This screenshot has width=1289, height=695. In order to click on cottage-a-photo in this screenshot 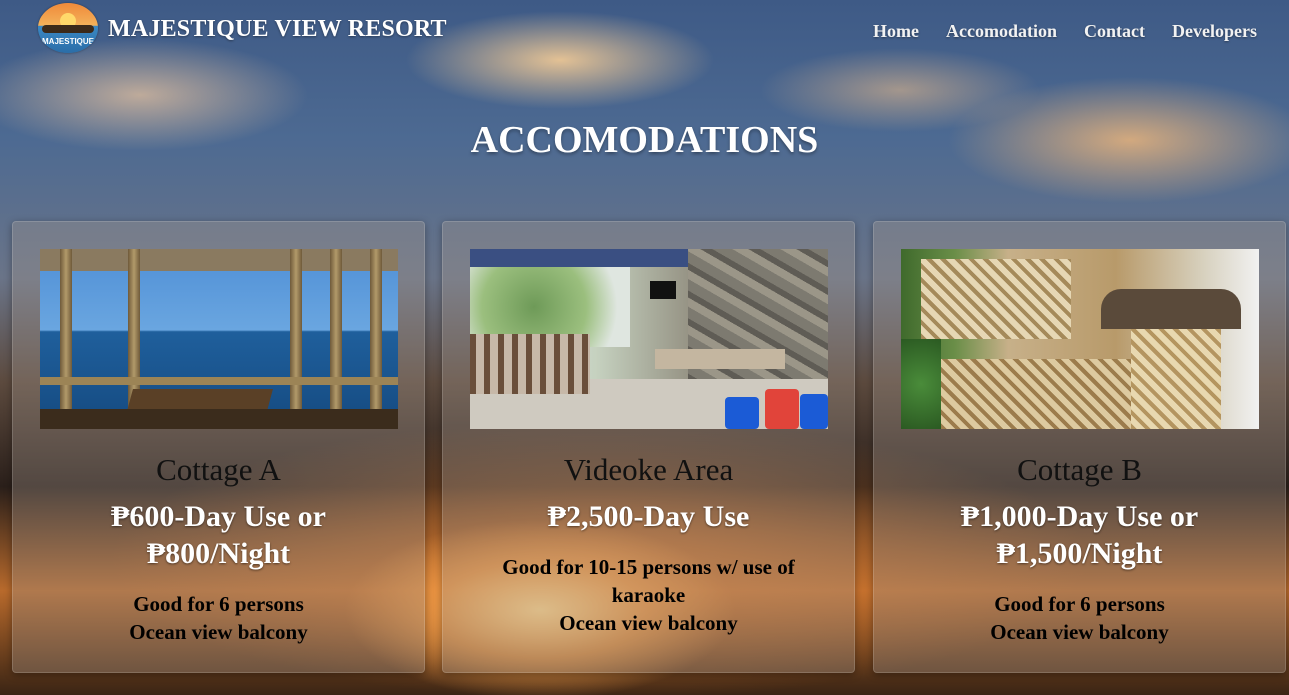, I will do `click(219, 339)`.